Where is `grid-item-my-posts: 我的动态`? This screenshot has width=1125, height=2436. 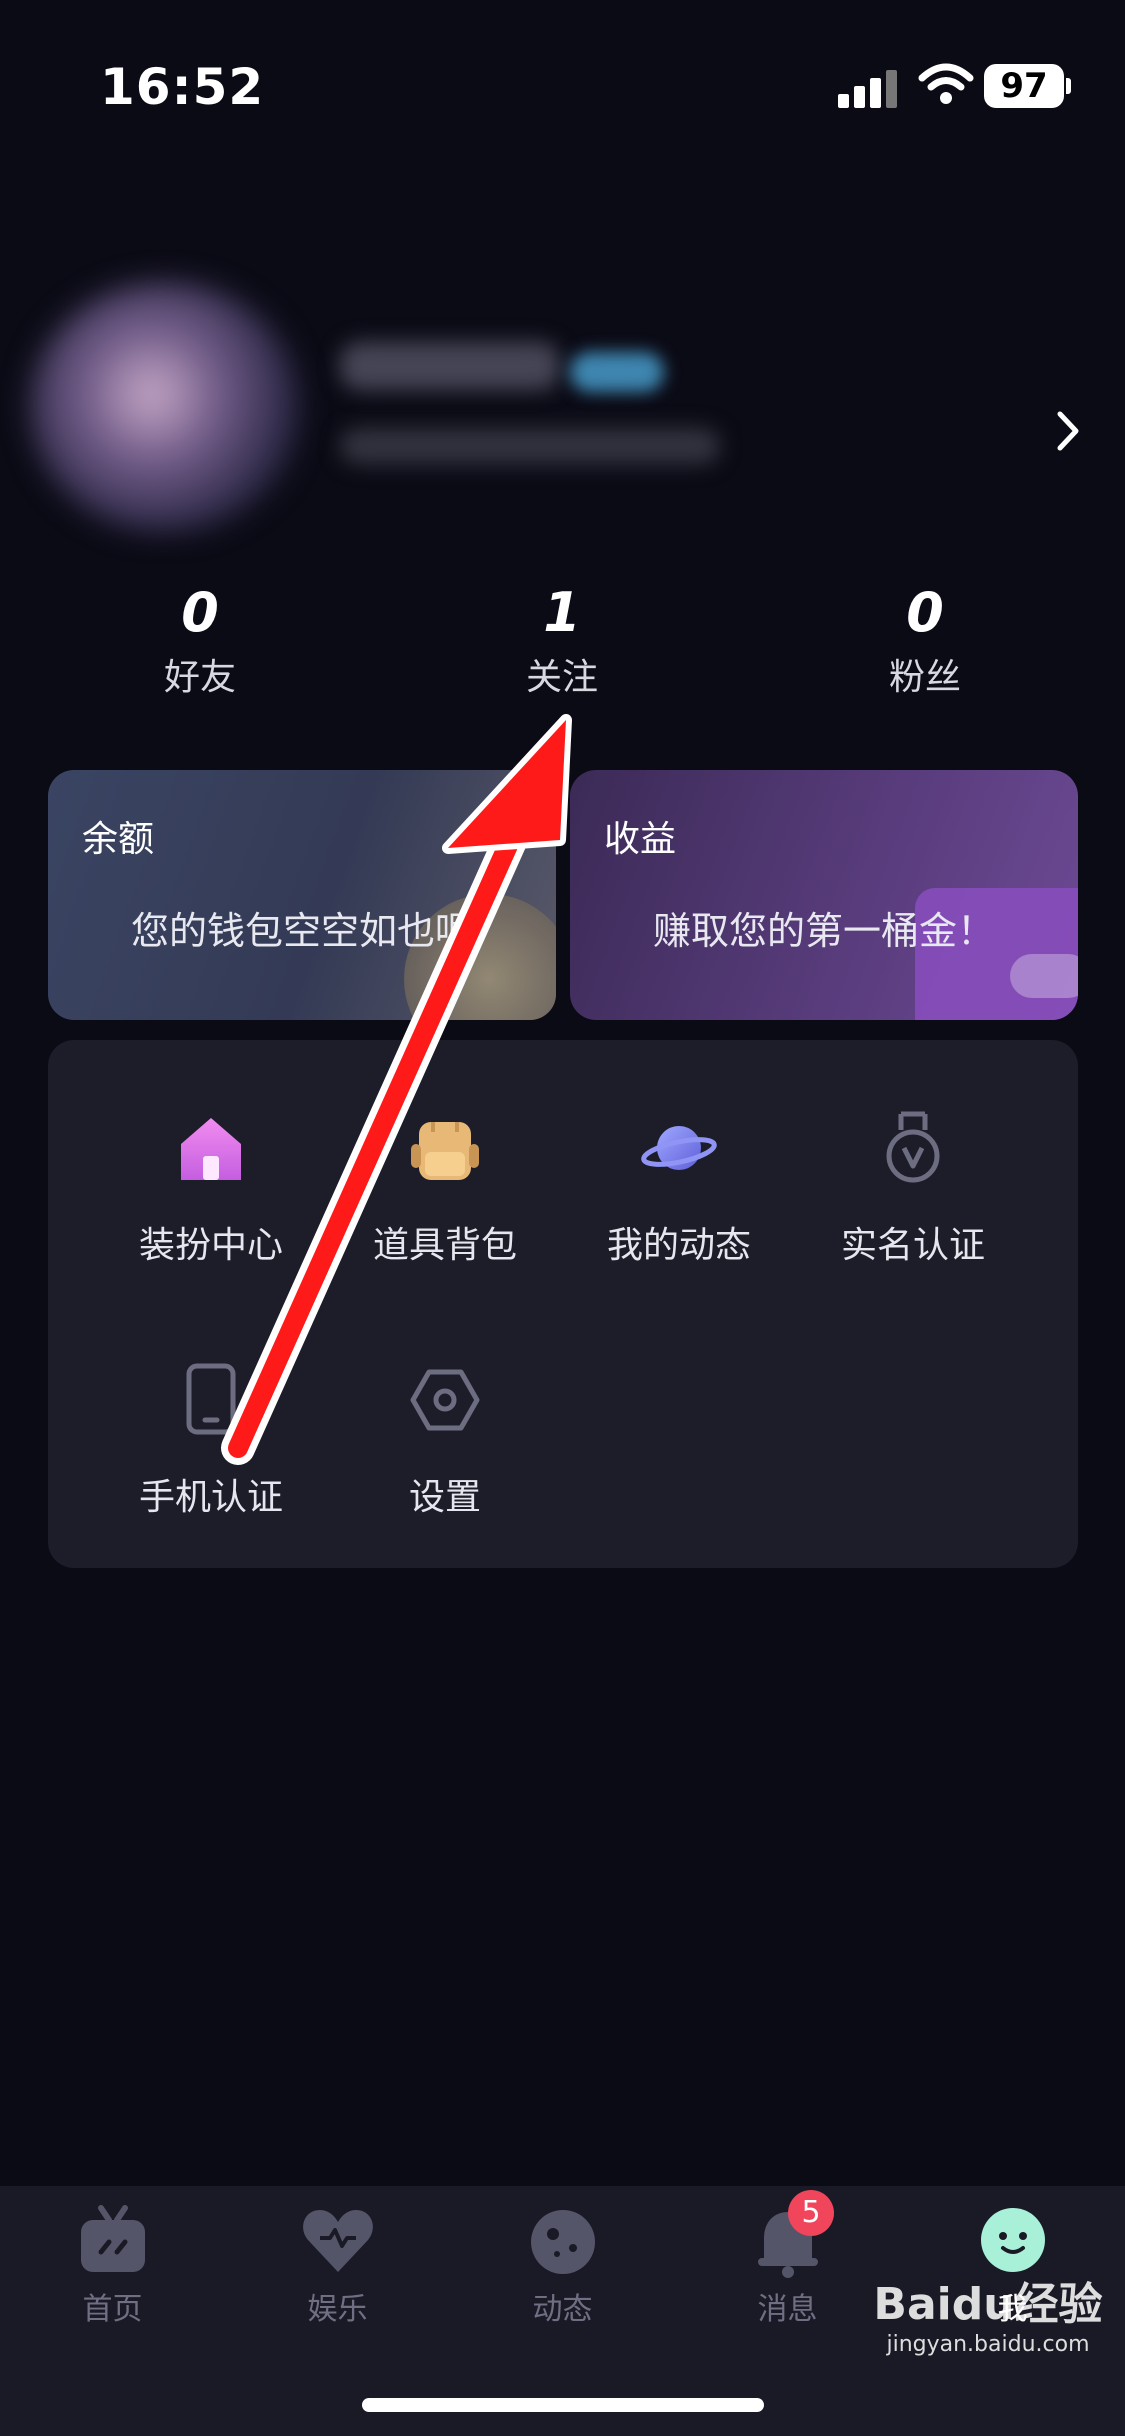
grid-item-my-posts: 我的动态 is located at coordinates (679, 1188).